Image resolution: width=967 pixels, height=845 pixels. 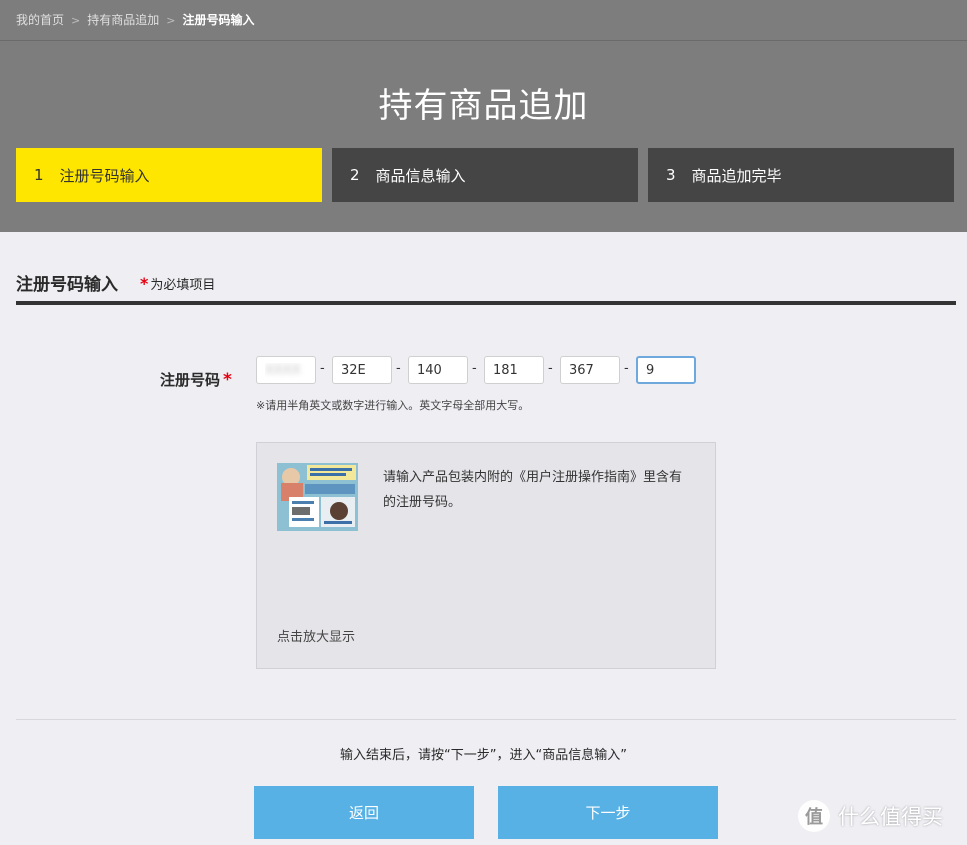 What do you see at coordinates (316, 635) in the screenshot?
I see `zoom-link: 点击放大显示` at bounding box center [316, 635].